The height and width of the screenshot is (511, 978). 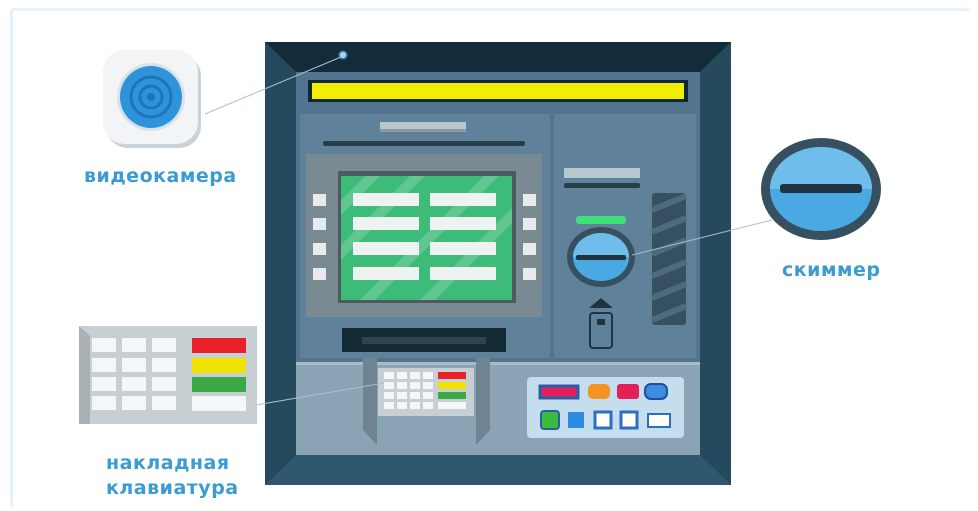 What do you see at coordinates (656, 391) in the screenshot?
I see `panel-button-blue` at bounding box center [656, 391].